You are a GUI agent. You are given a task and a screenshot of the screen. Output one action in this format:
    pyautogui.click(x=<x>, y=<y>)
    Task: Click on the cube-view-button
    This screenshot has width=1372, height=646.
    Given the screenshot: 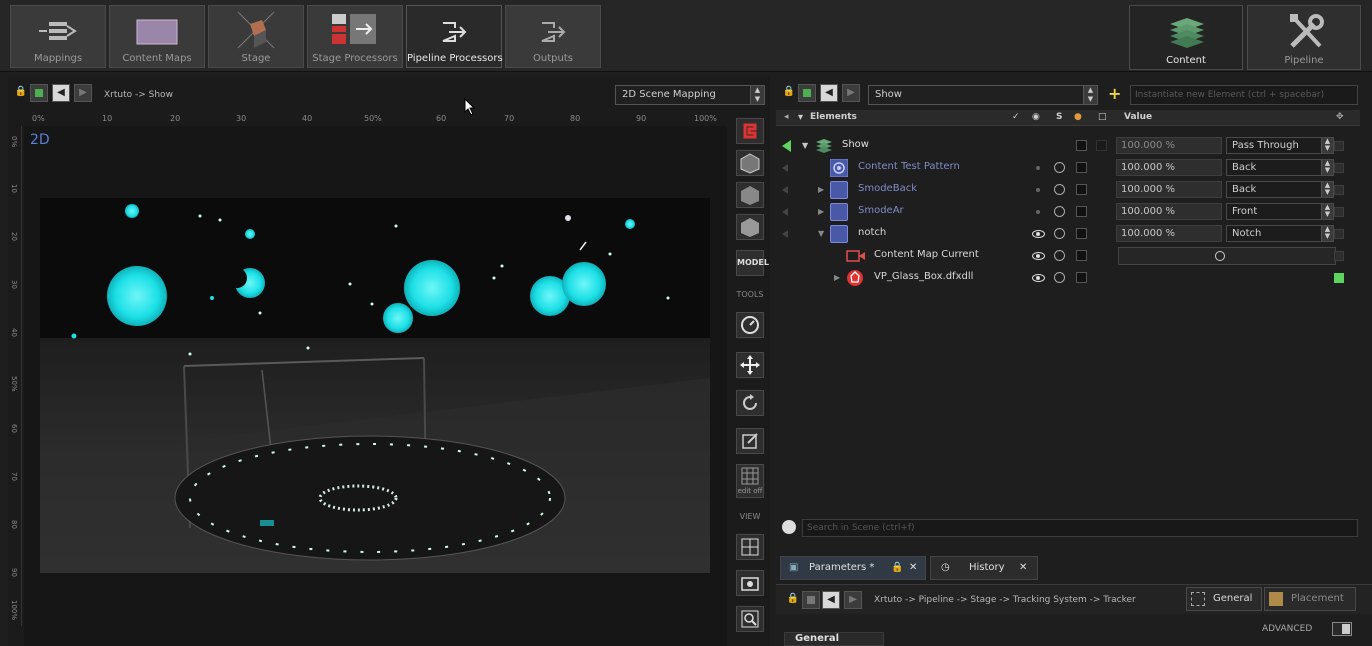 What is the action you would take?
    pyautogui.click(x=750, y=195)
    